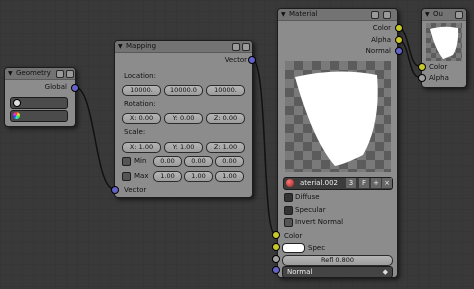 The width and height of the screenshot is (474, 289). What do you see at coordinates (276, 259) in the screenshot?
I see `material-refl-in-socket` at bounding box center [276, 259].